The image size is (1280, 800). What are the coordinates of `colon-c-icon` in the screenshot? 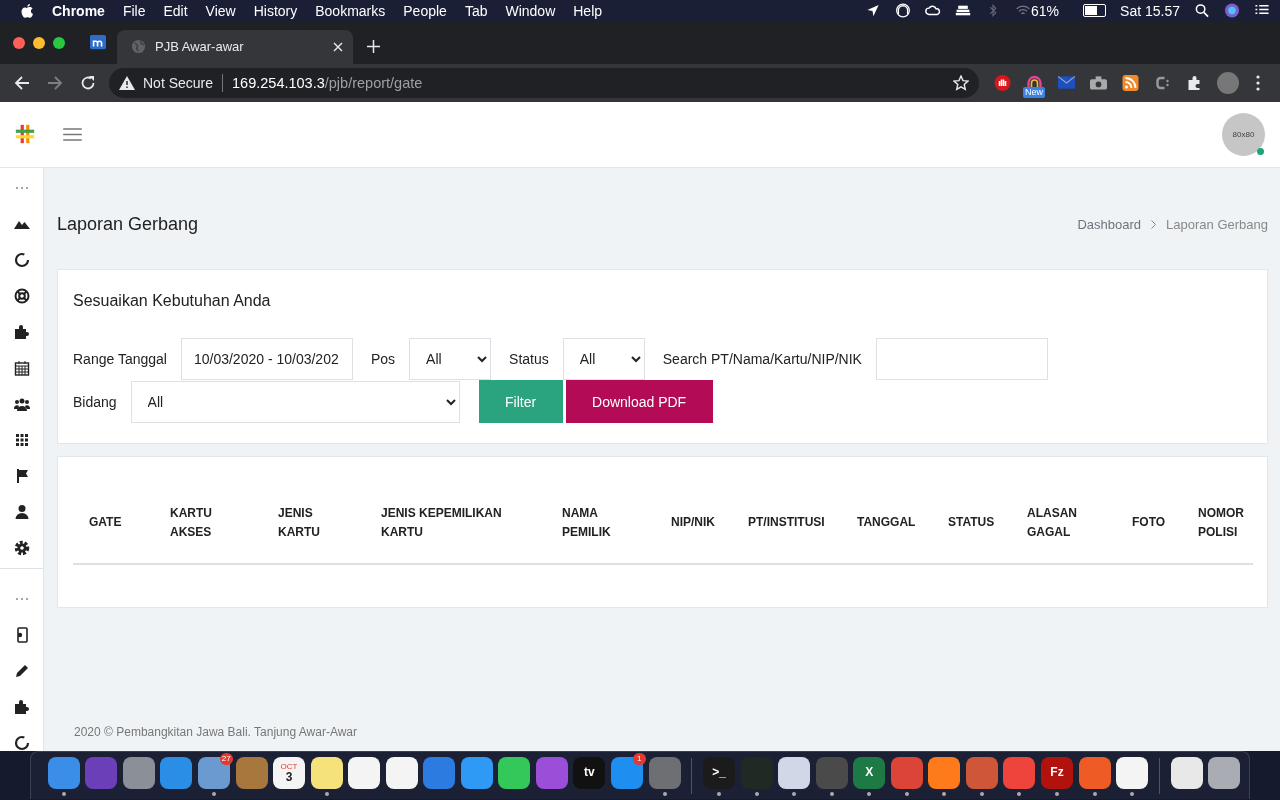 It's located at (1162, 82).